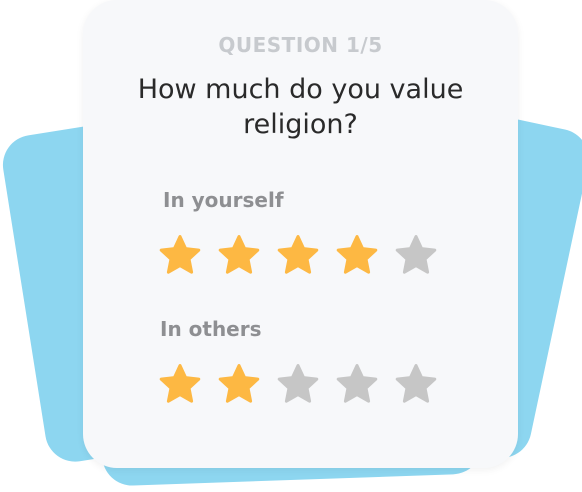 This screenshot has width=582, height=492. I want to click on rating-label-others: In others, so click(211, 329).